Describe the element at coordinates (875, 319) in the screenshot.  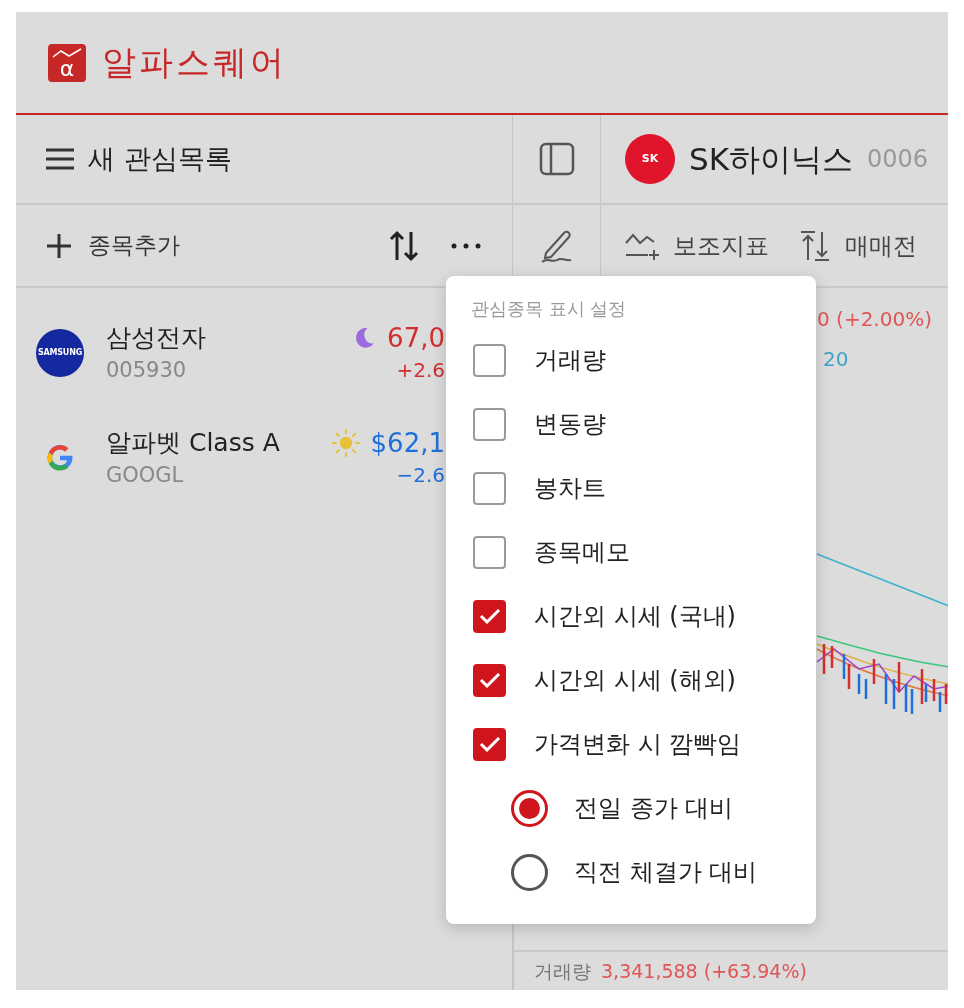
I see `price-change: 0 (+2.00%)` at that location.